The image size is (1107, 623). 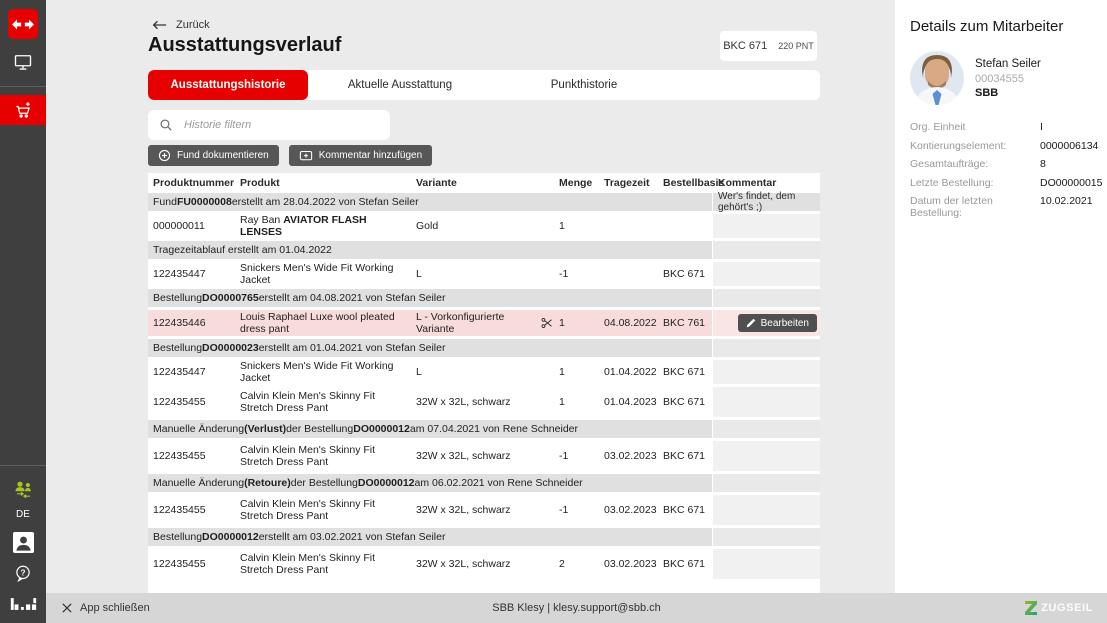 What do you see at coordinates (463, 401) in the screenshot?
I see `variant-cell: 32W x 32L, schwarz` at bounding box center [463, 401].